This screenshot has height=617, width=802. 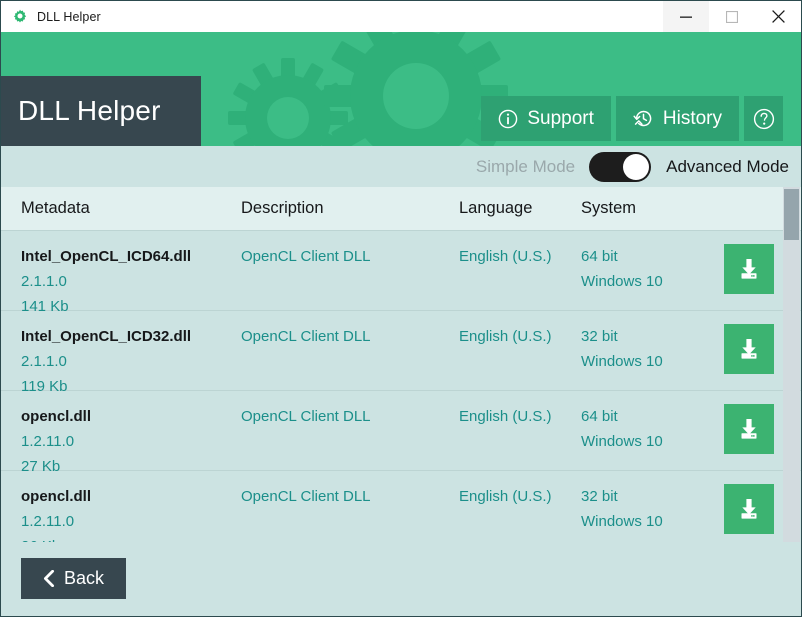 I want to click on back-button: Back, so click(x=73, y=578).